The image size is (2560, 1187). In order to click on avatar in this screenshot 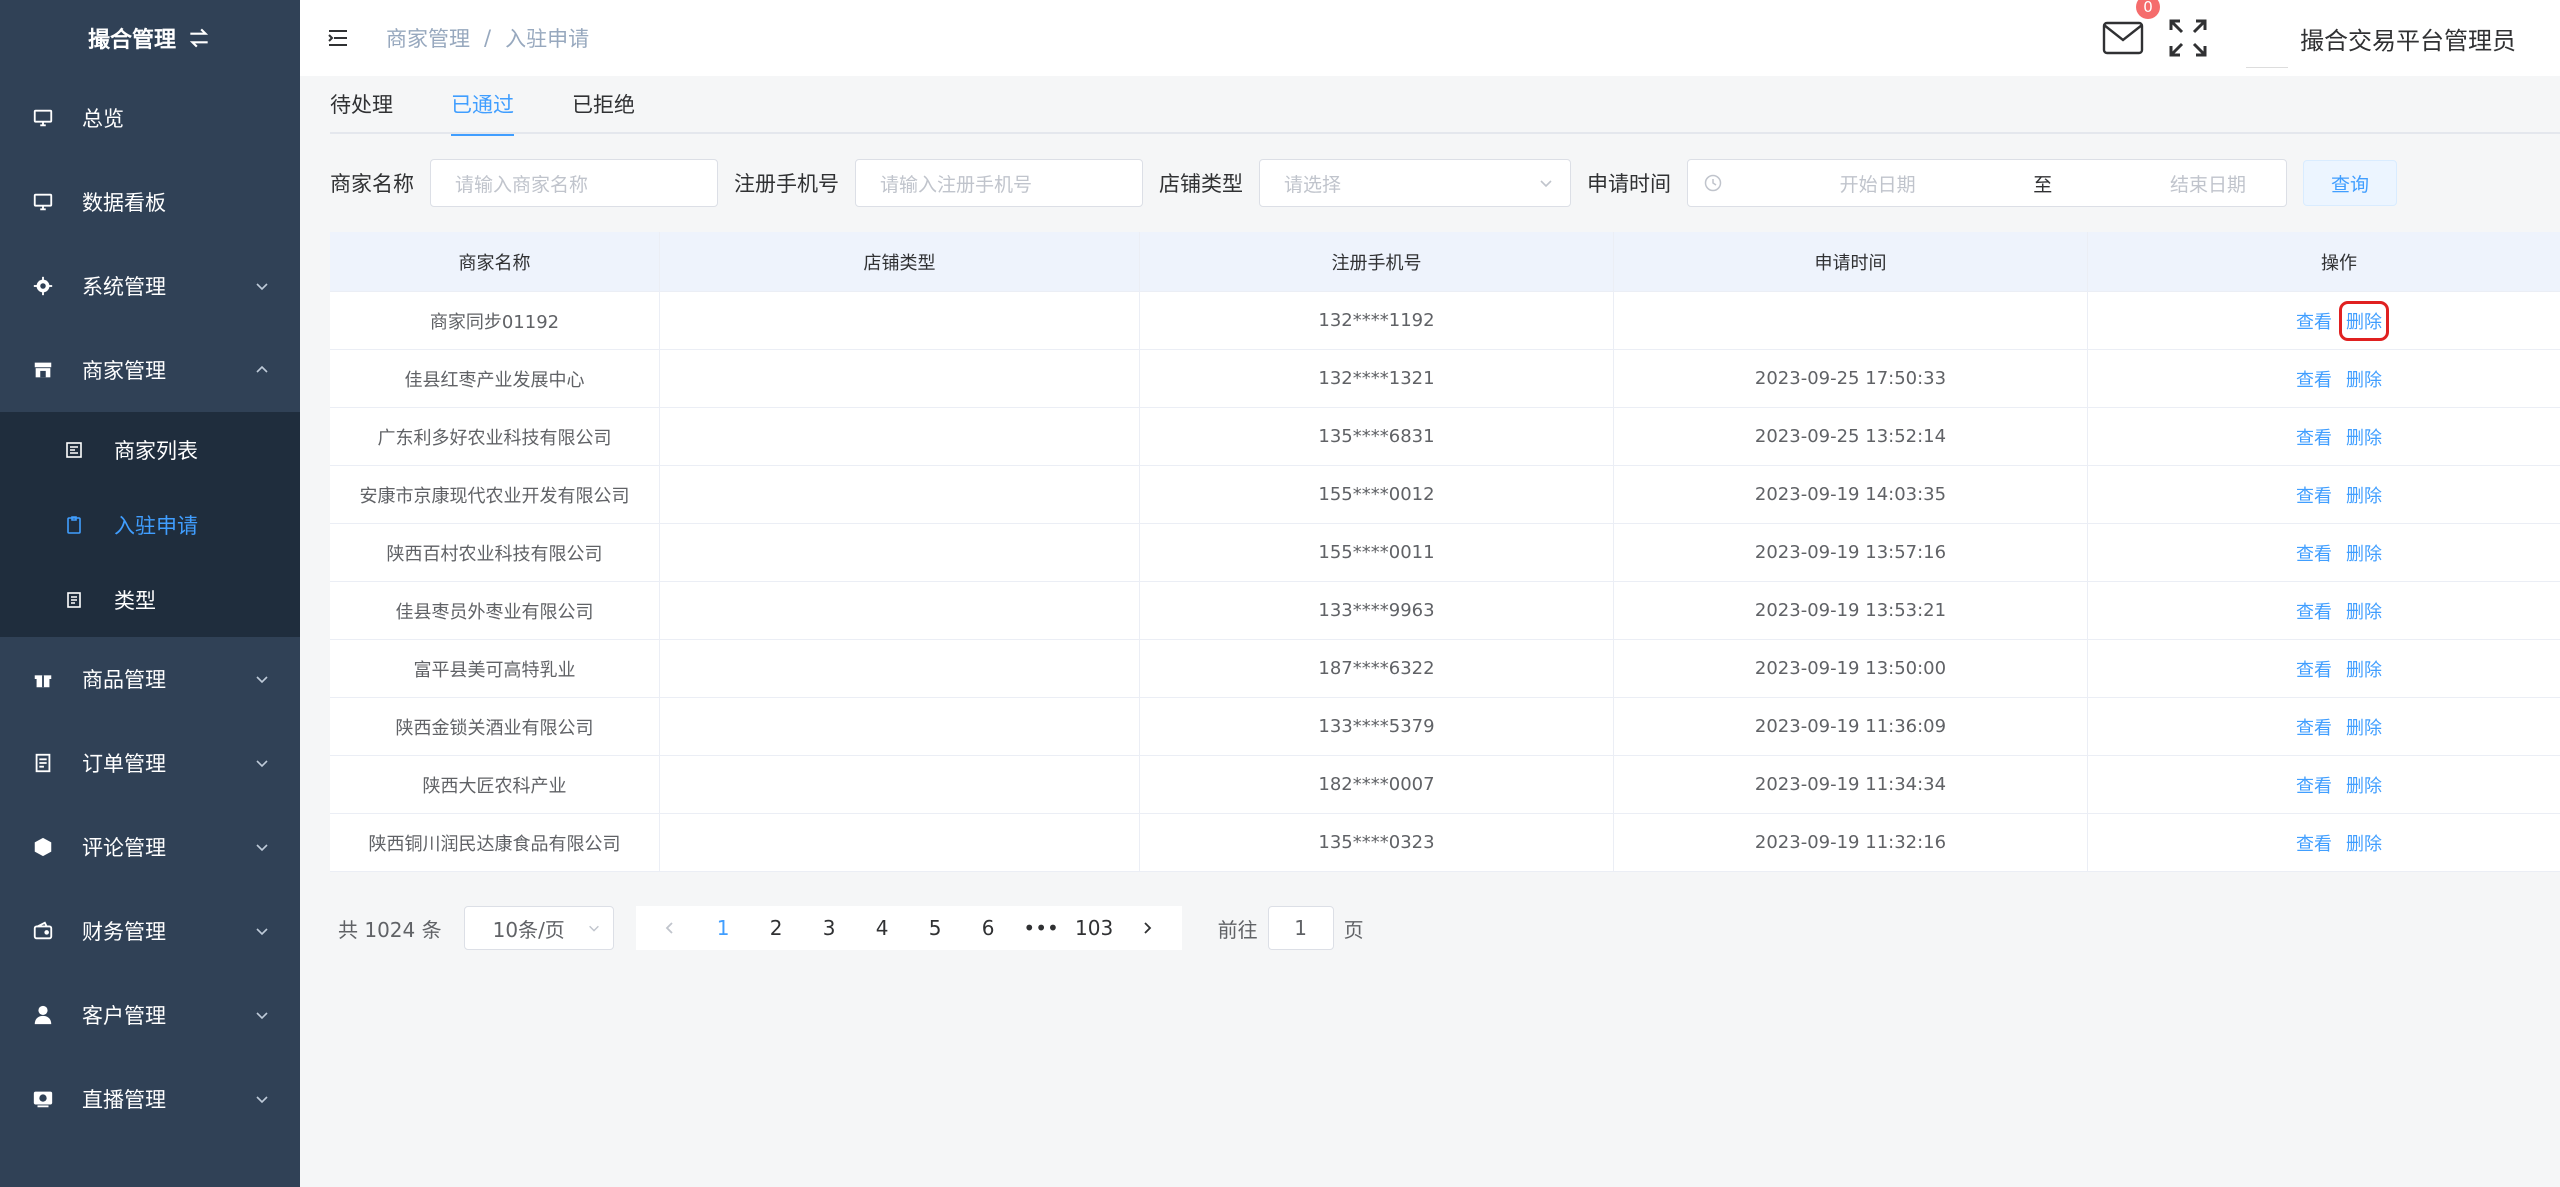, I will do `click(2267, 38)`.